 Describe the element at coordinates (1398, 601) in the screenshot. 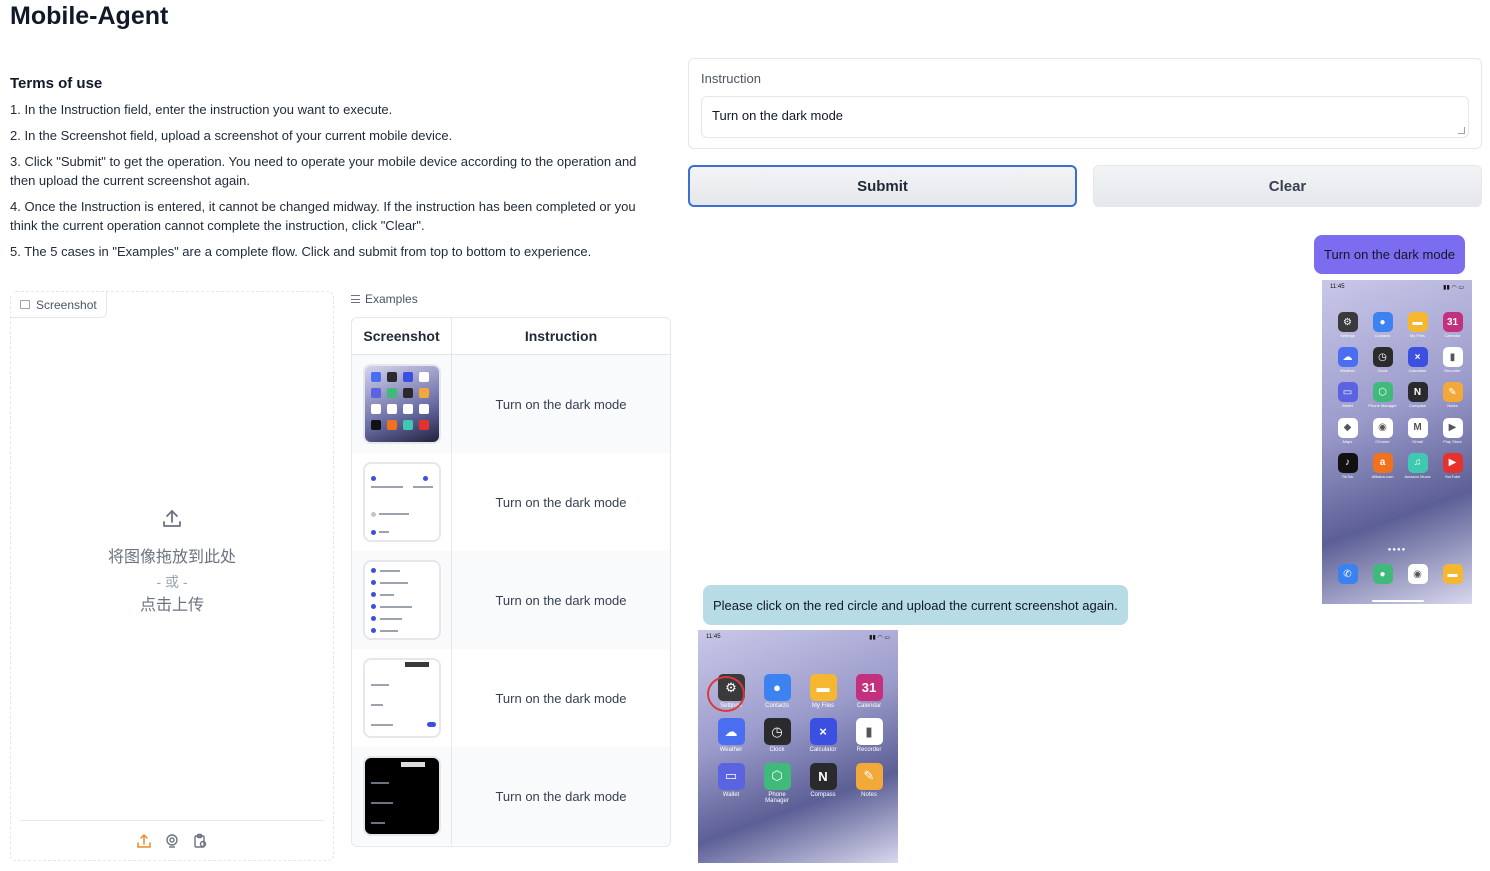

I see `home-bar` at that location.